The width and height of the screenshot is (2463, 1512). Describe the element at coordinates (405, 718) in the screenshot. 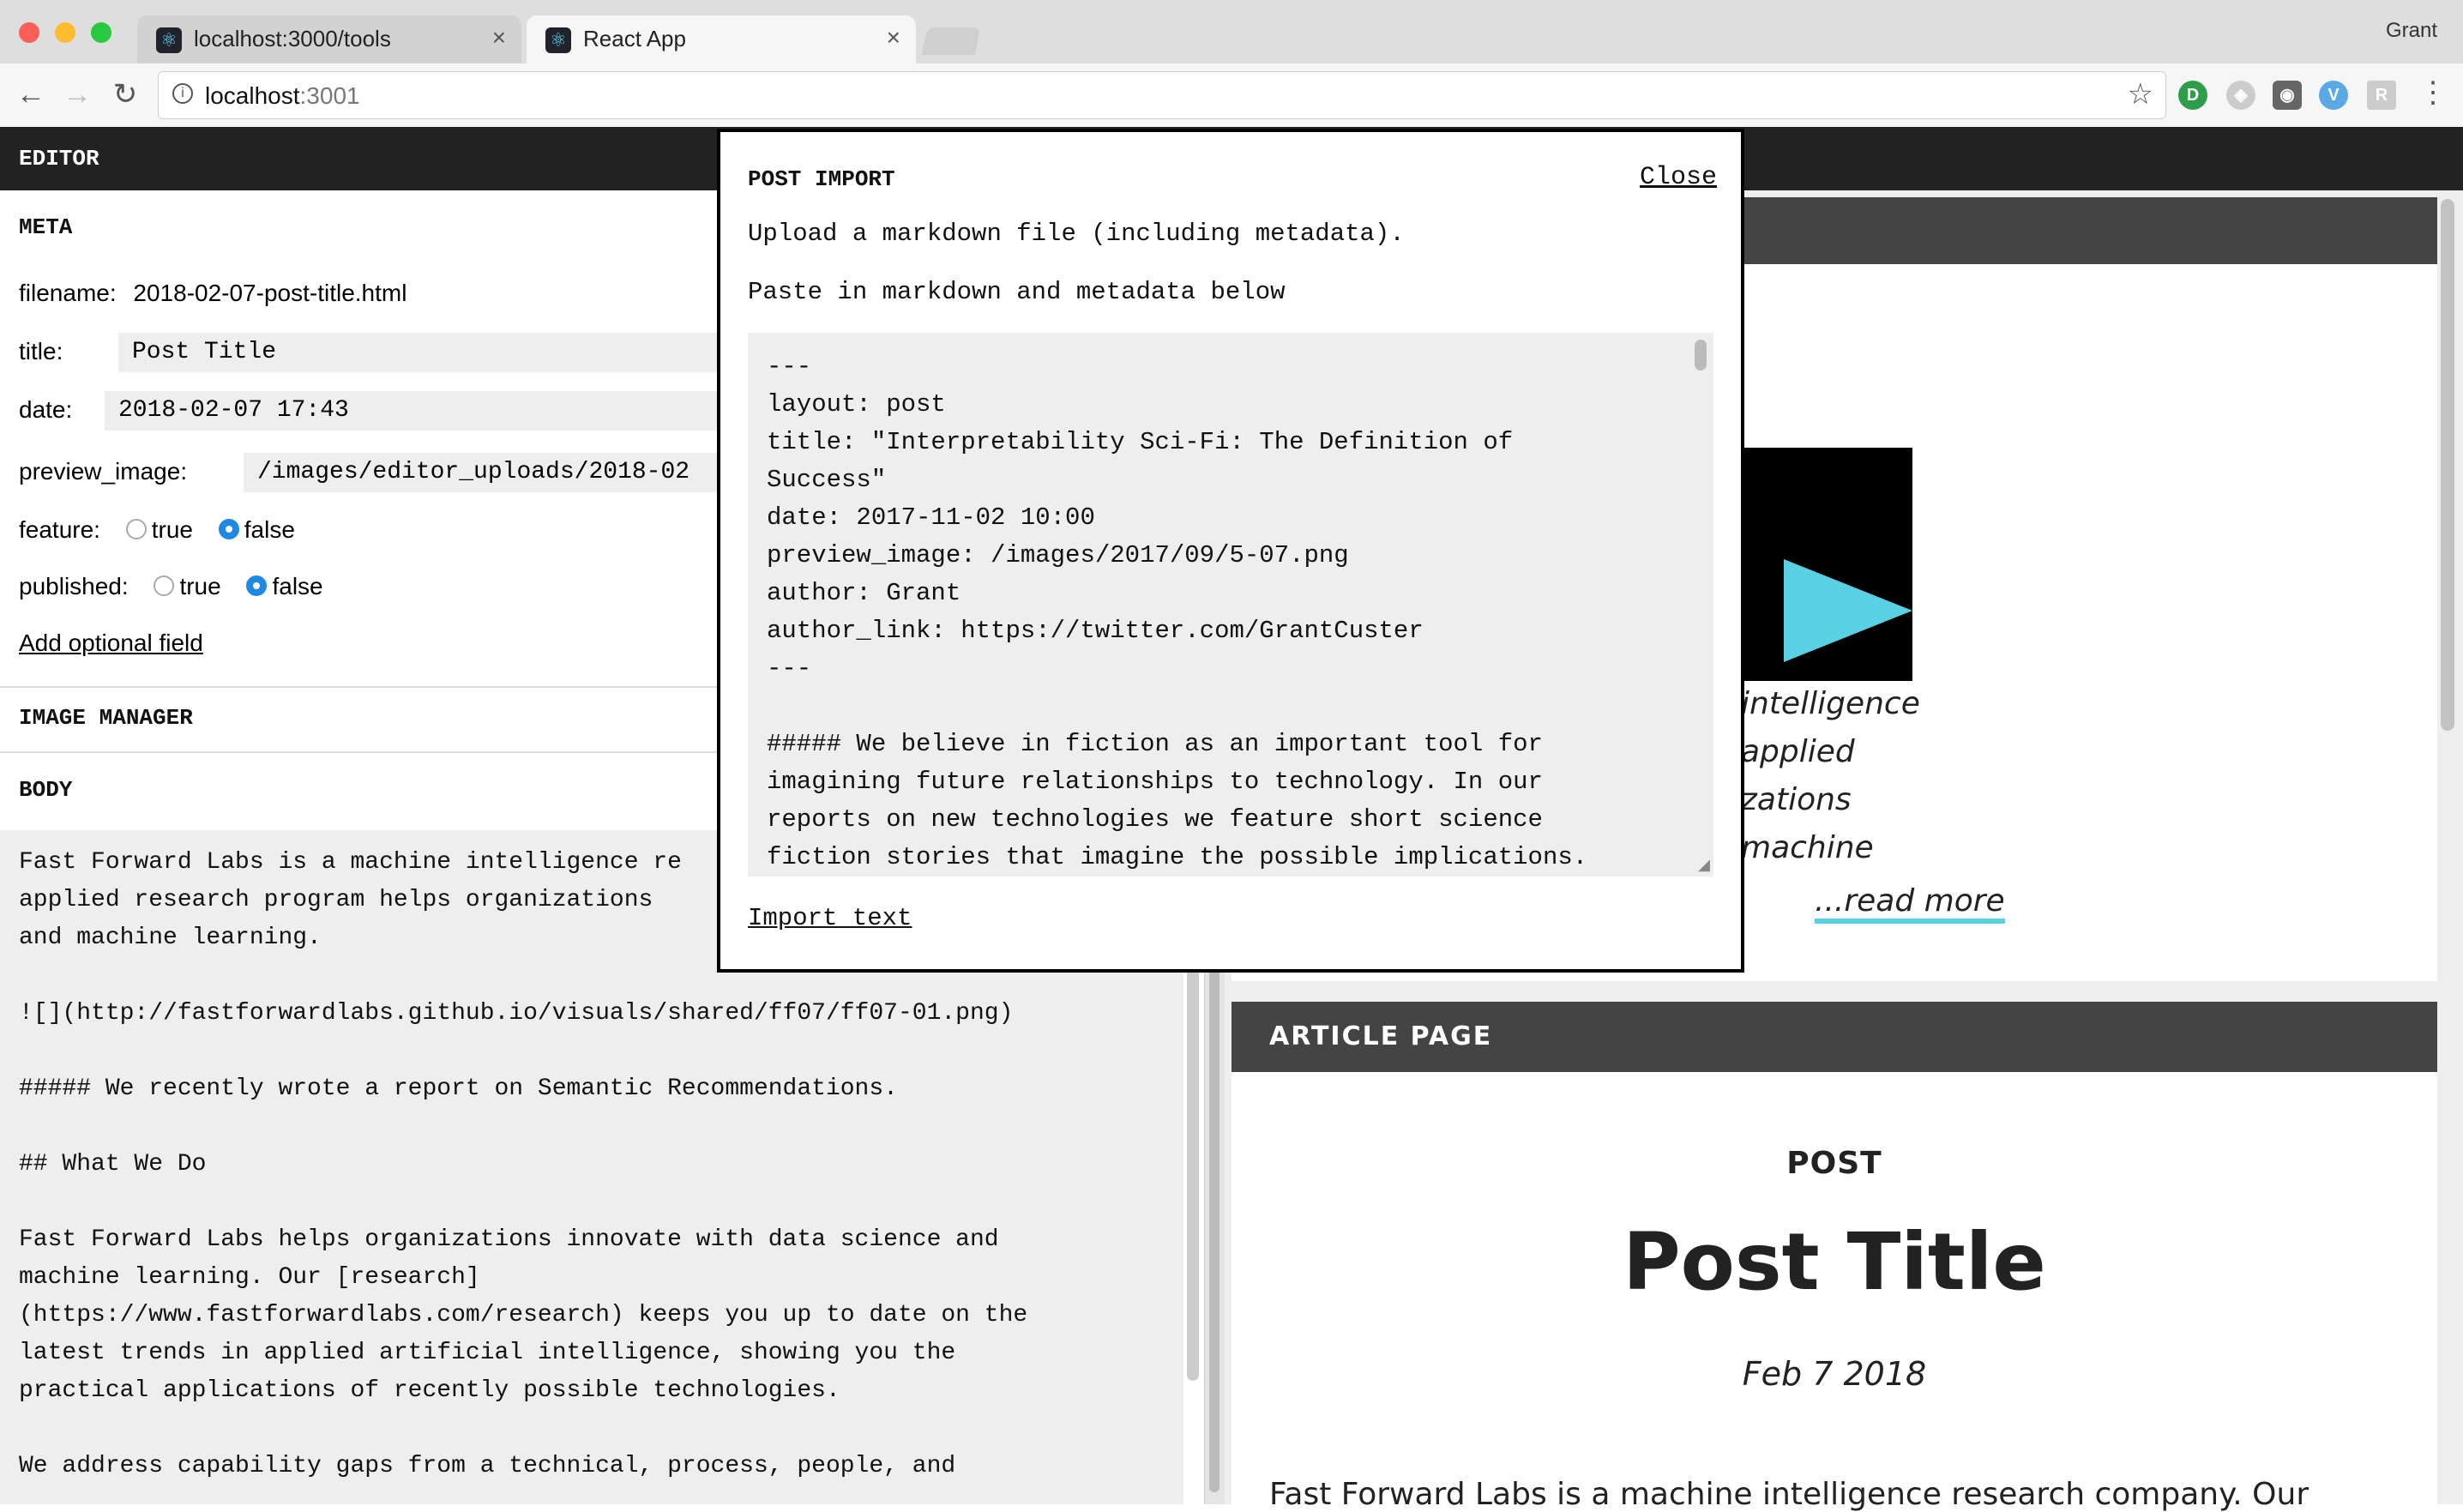

I see `image-manager-heading: IMAGE MANAGER` at that location.